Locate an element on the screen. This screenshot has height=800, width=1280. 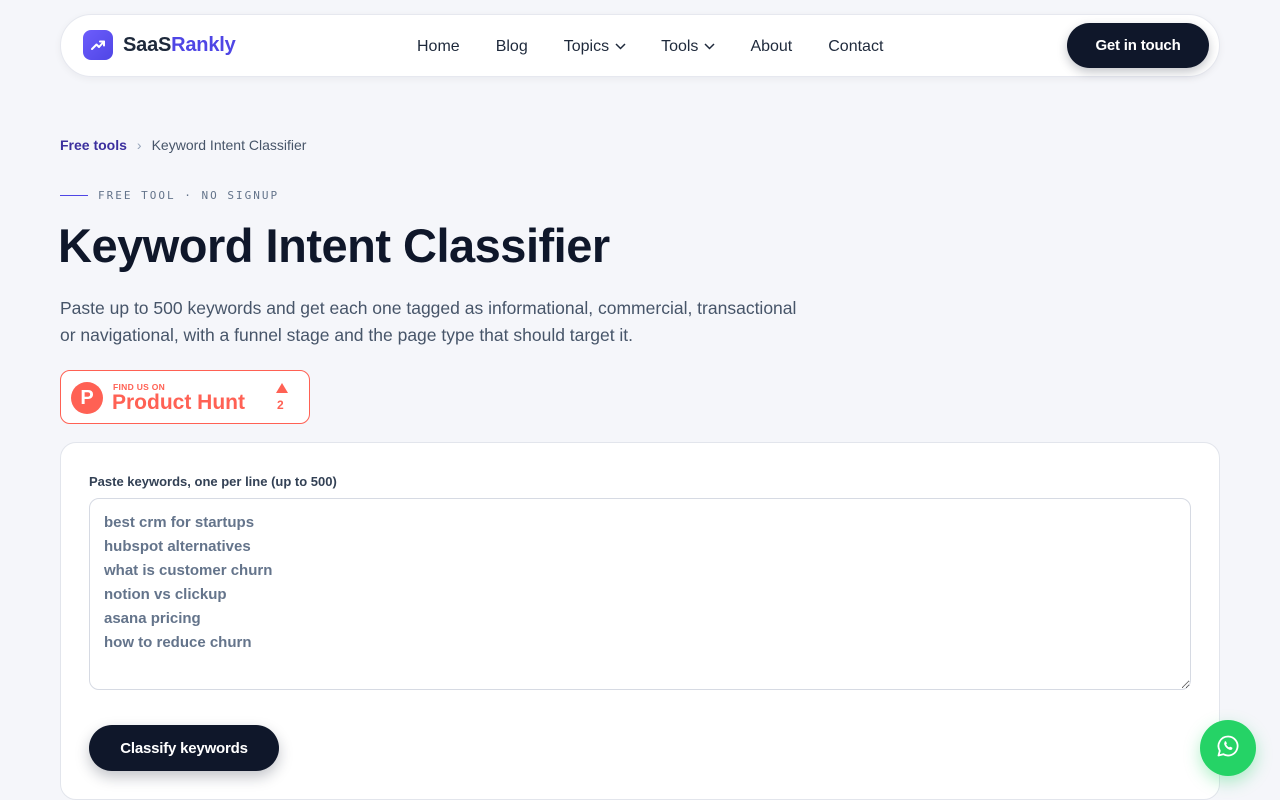
nav-contact: Contact is located at coordinates (855, 47).